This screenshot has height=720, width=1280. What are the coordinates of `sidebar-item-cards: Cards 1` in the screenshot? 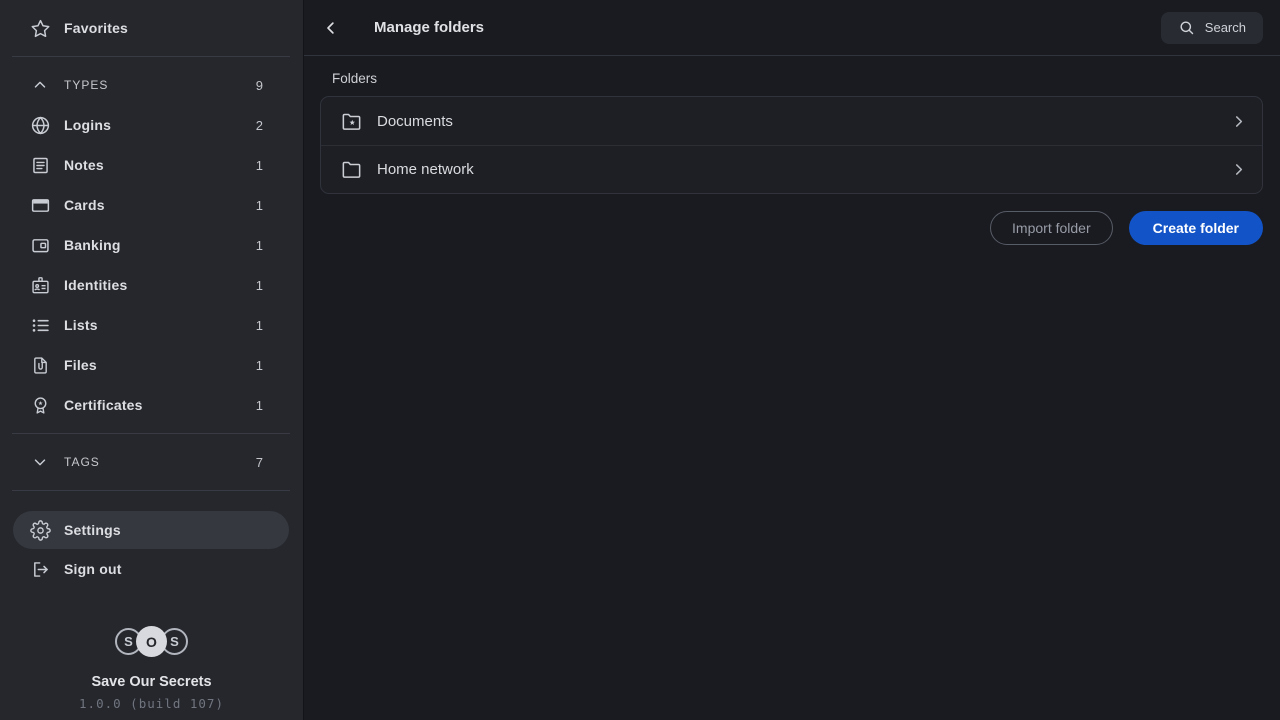 It's located at (151, 205).